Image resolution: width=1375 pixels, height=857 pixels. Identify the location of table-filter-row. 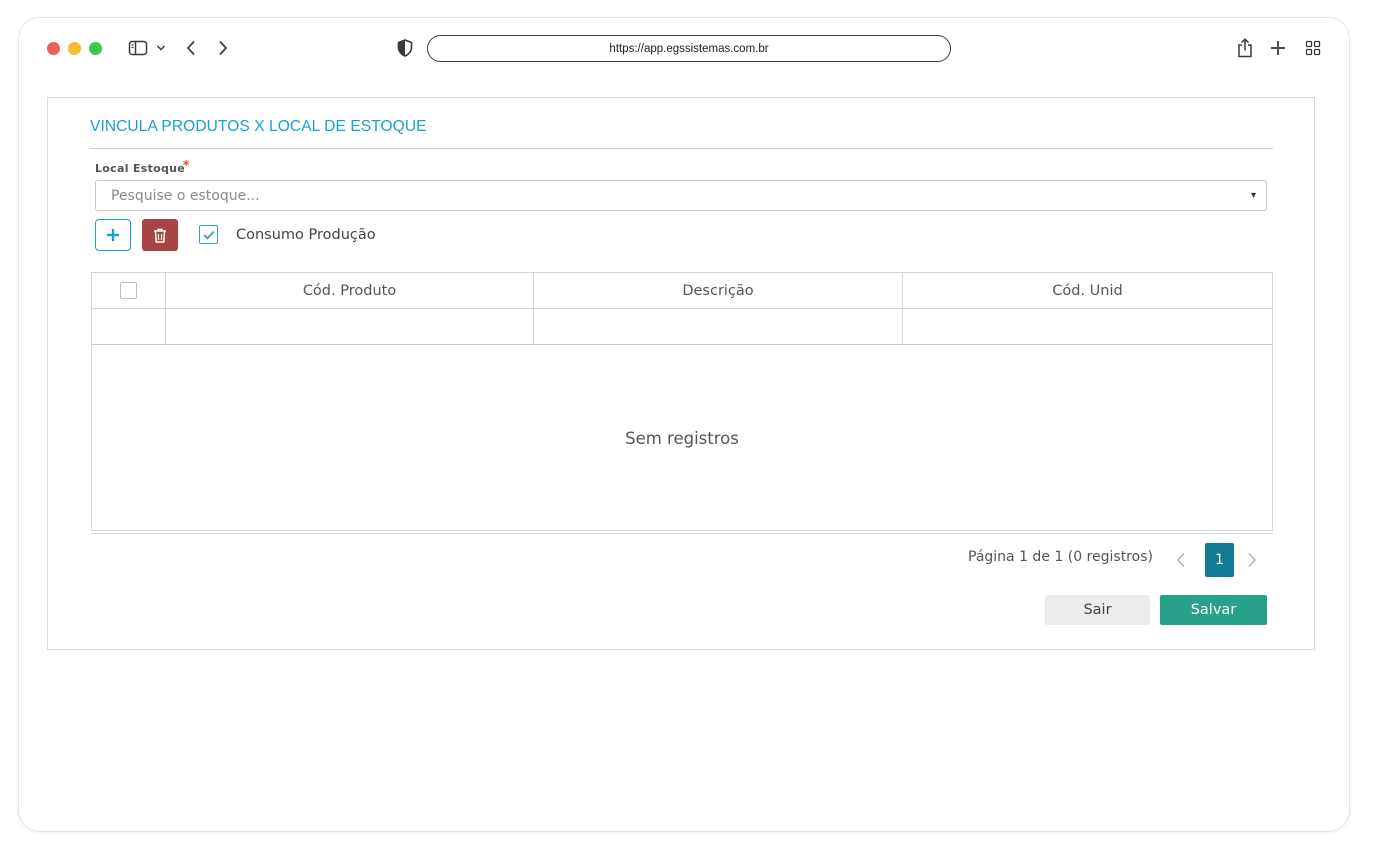
(682, 327).